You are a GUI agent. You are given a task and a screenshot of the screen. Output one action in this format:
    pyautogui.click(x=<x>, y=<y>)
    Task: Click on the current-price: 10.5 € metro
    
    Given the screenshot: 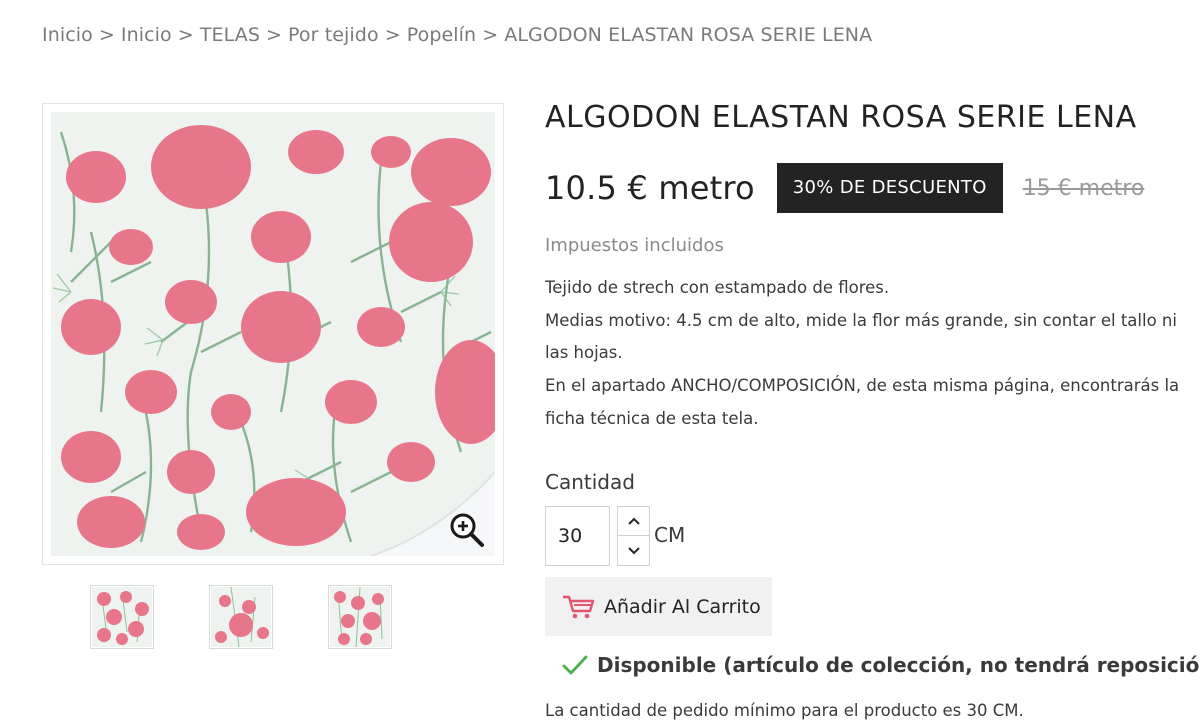 What is the action you would take?
    pyautogui.click(x=650, y=188)
    